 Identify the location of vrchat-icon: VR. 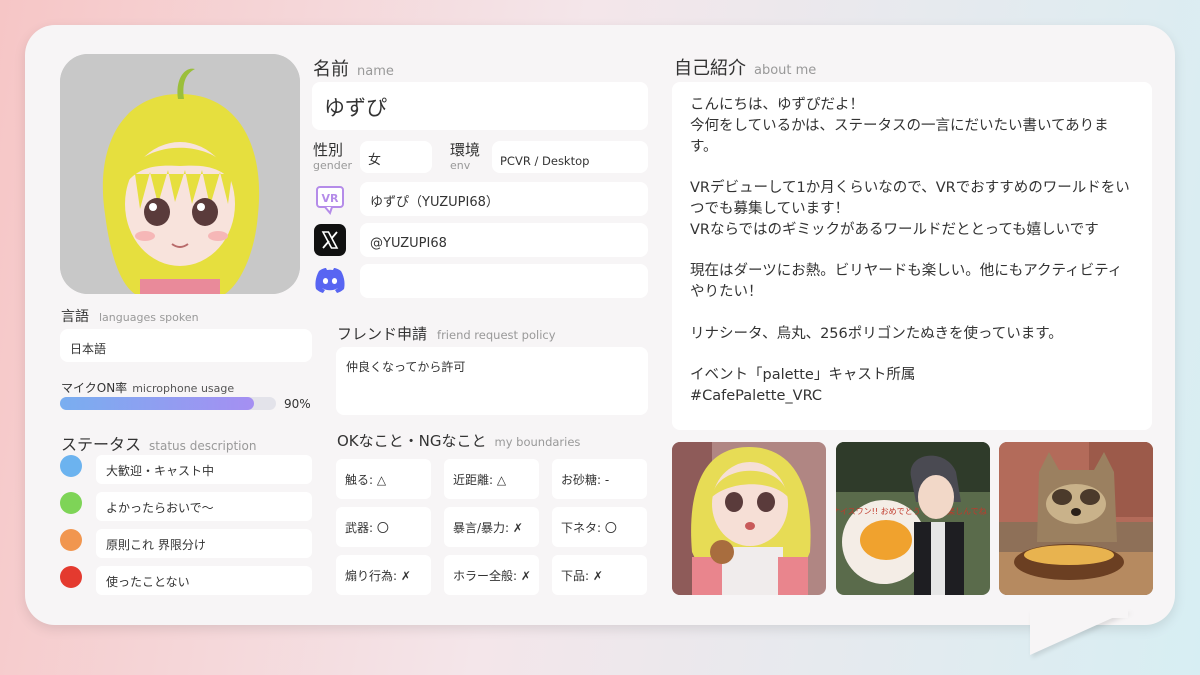
(330, 200).